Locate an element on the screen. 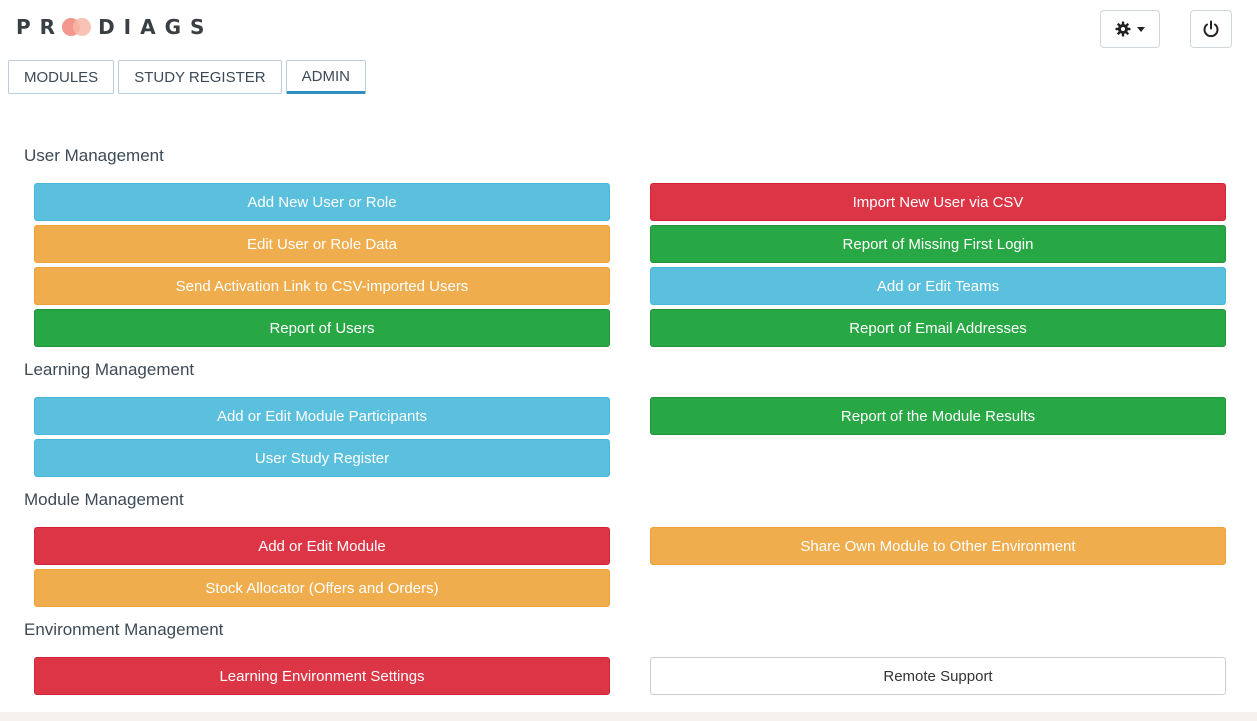 This screenshot has height=721, width=1257. section-title-user-management: User Management is located at coordinates (94, 155).